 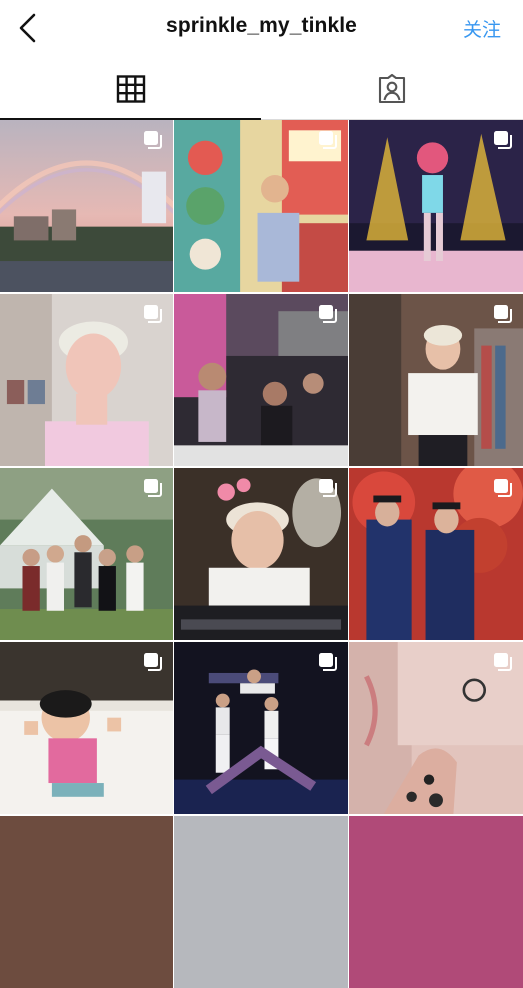 I want to click on follow-button: 关注, so click(x=482, y=28).